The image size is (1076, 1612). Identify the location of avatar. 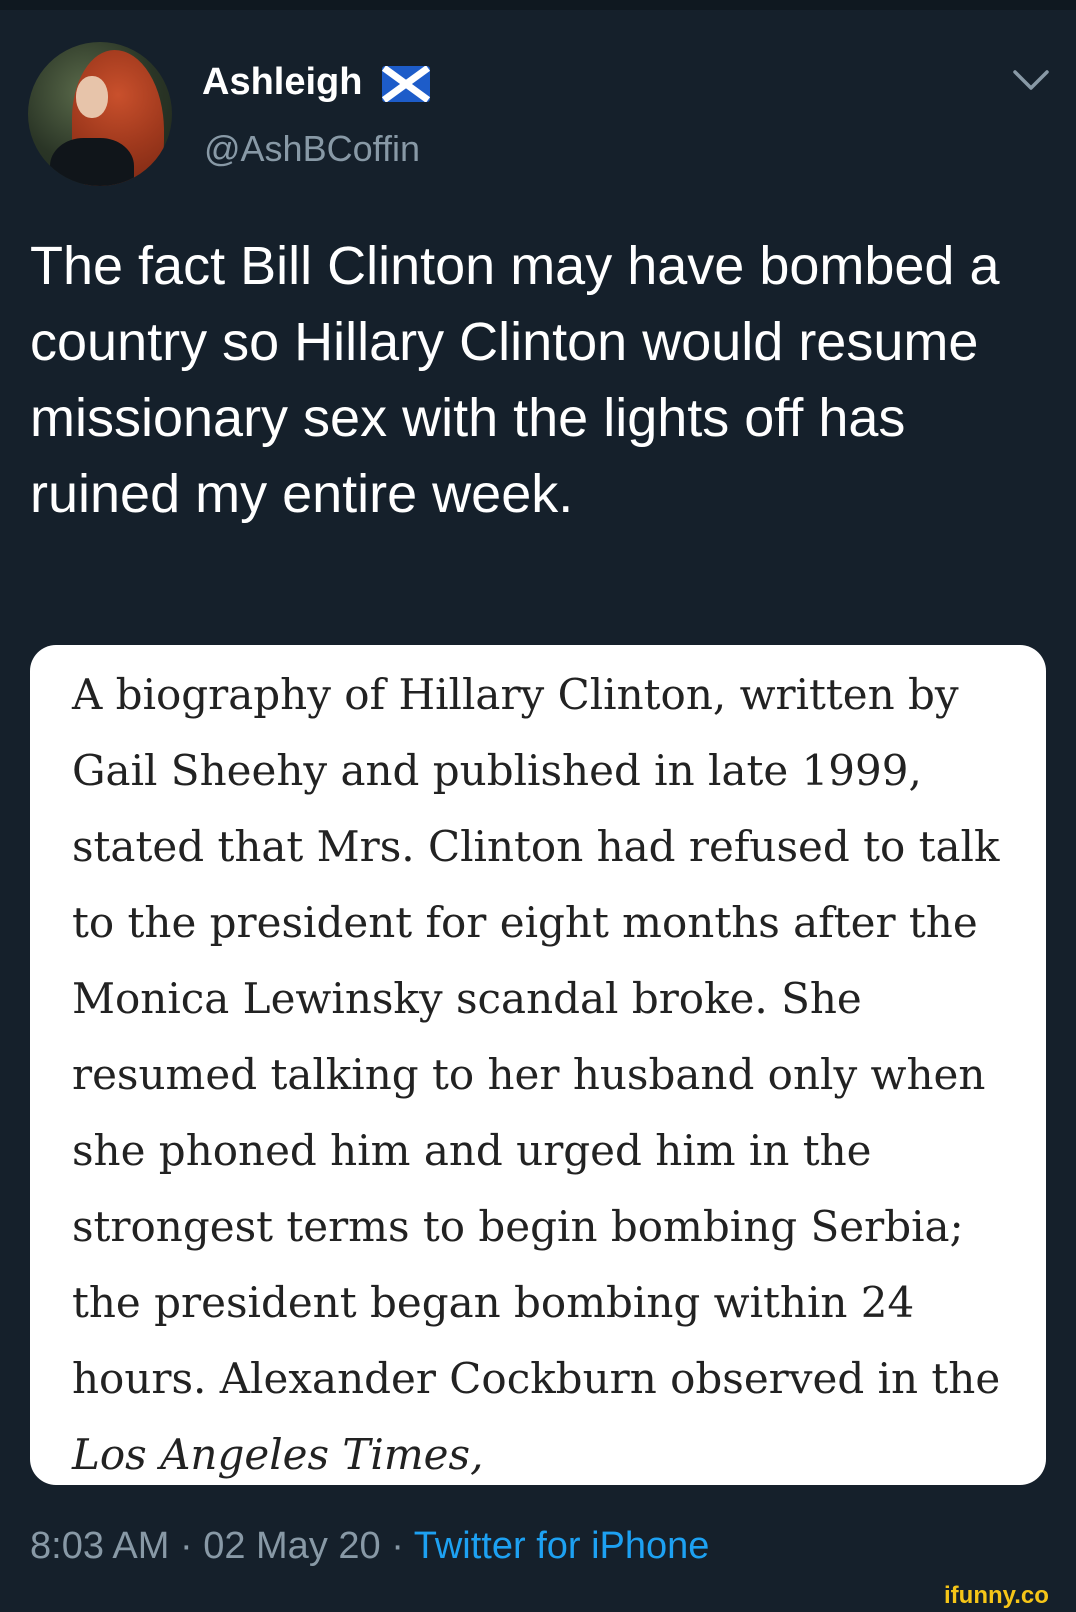
(100, 114).